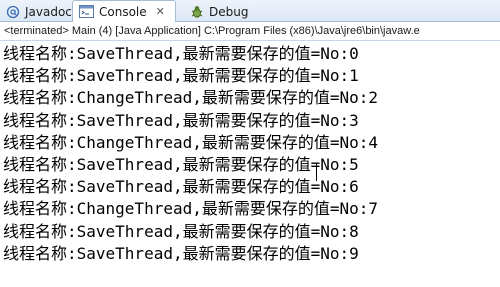 Image resolution: width=500 pixels, height=287 pixels. I want to click on console-line: 线程名称:SaveThread,最新需要保存的值=No:6, so click(181, 187).